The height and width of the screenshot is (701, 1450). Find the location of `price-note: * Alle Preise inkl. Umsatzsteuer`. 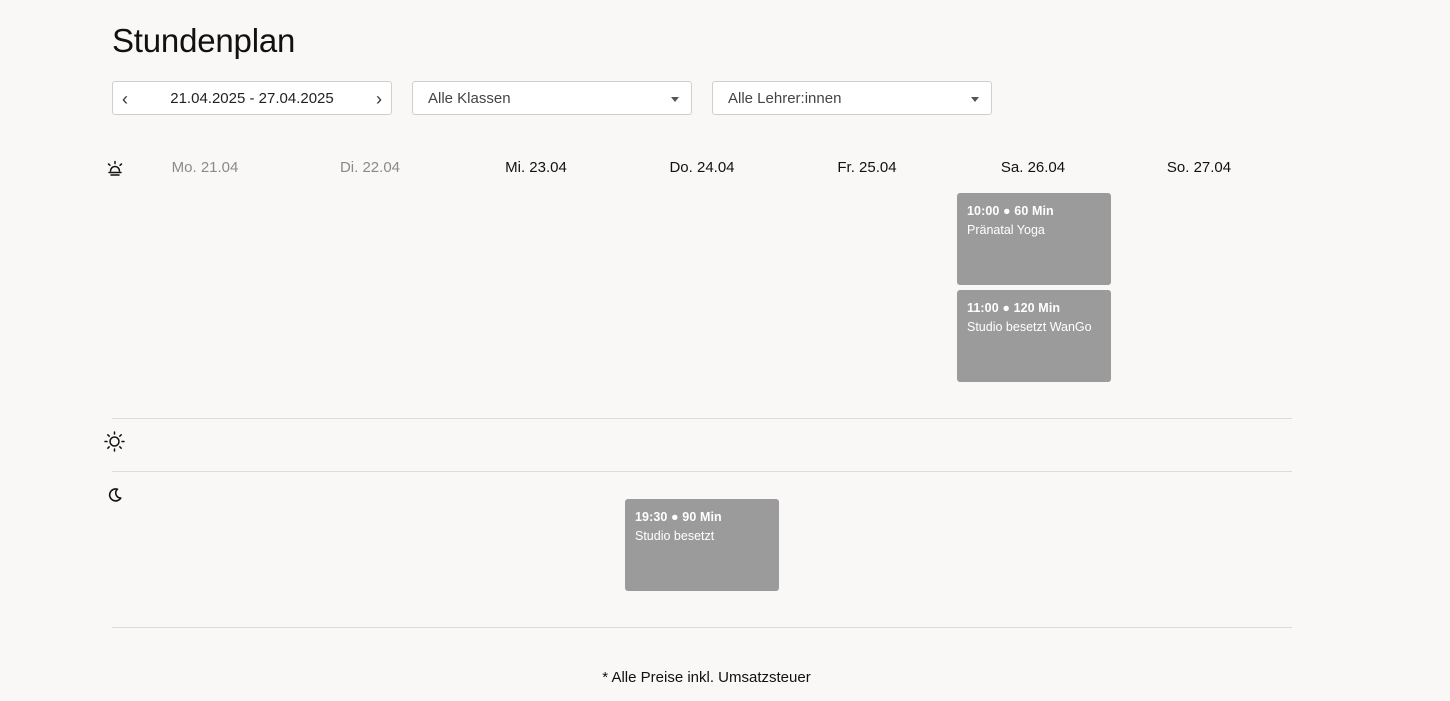

price-note: * Alle Preise inkl. Umsatzsteuer is located at coordinates (706, 677).